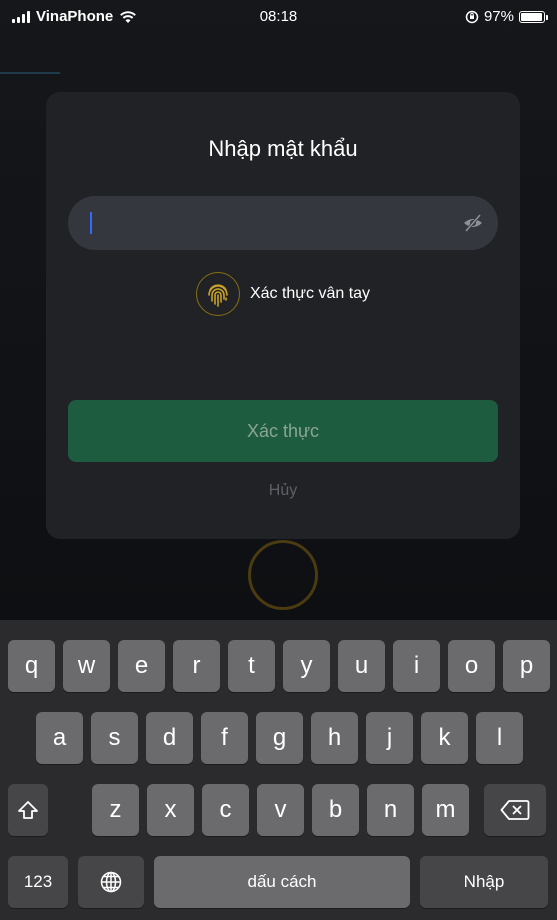  Describe the element at coordinates (196, 666) in the screenshot. I see `key-r: r` at that location.